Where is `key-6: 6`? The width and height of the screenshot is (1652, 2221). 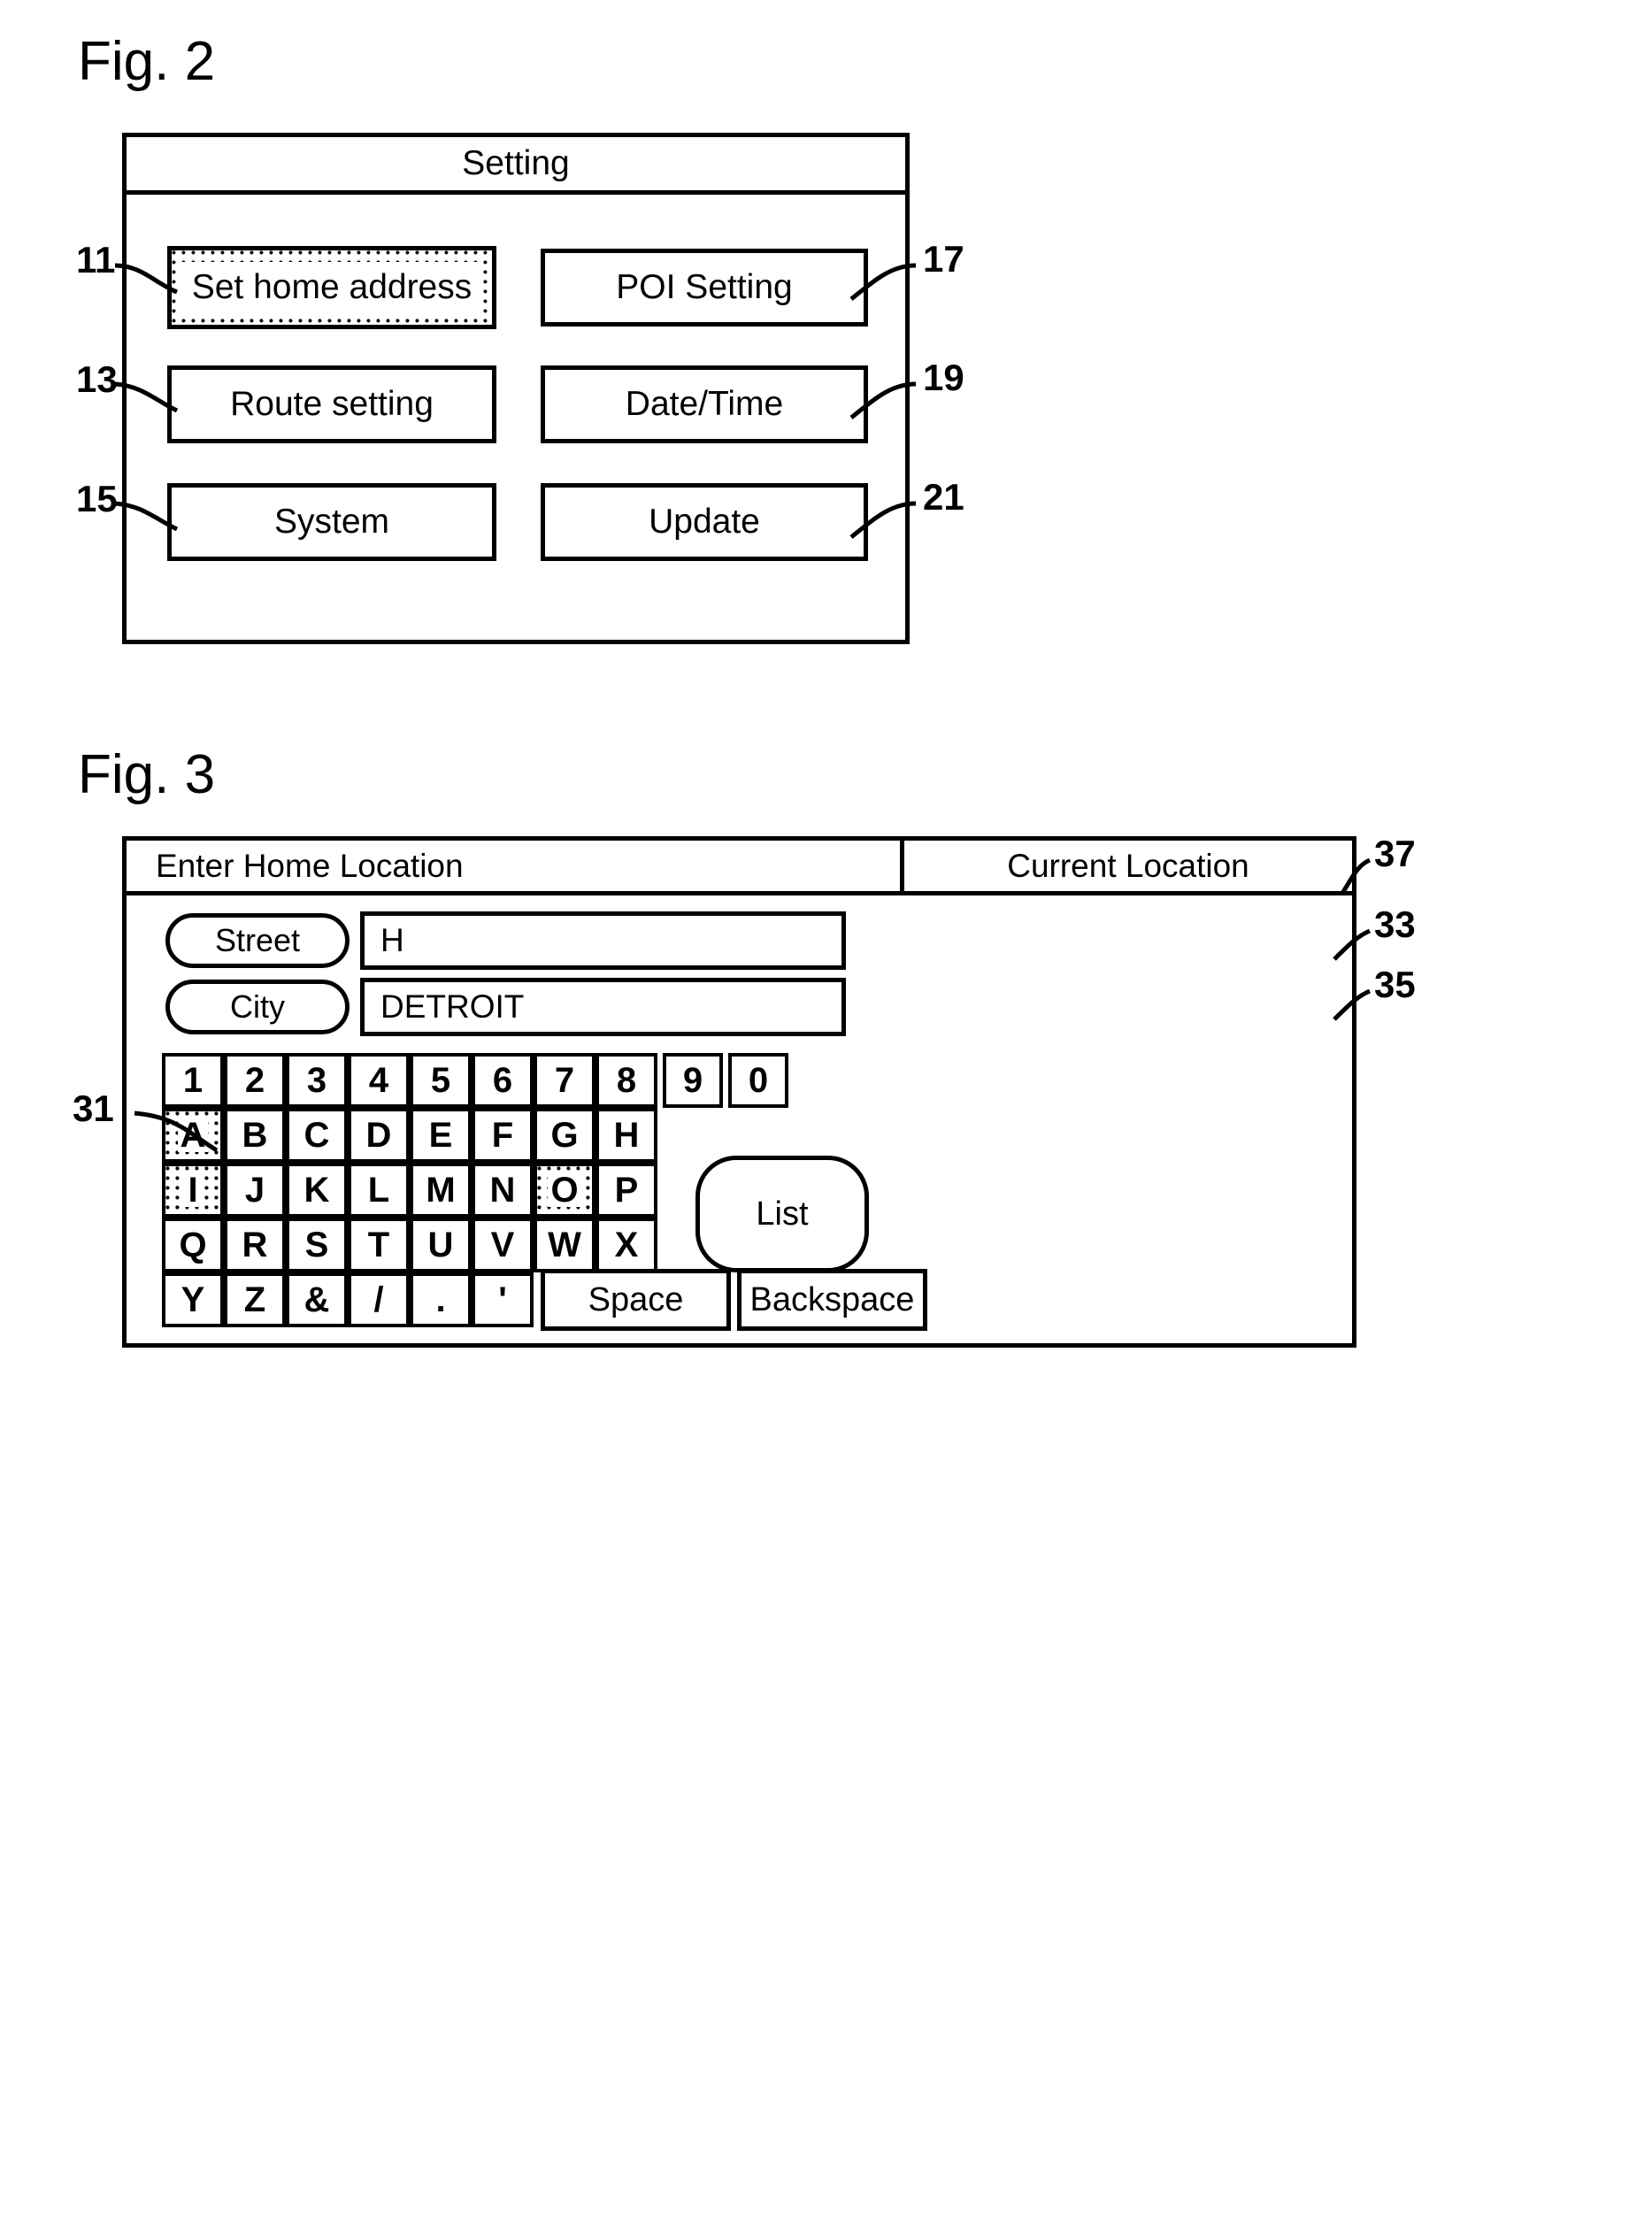
key-6: 6 is located at coordinates (503, 1080).